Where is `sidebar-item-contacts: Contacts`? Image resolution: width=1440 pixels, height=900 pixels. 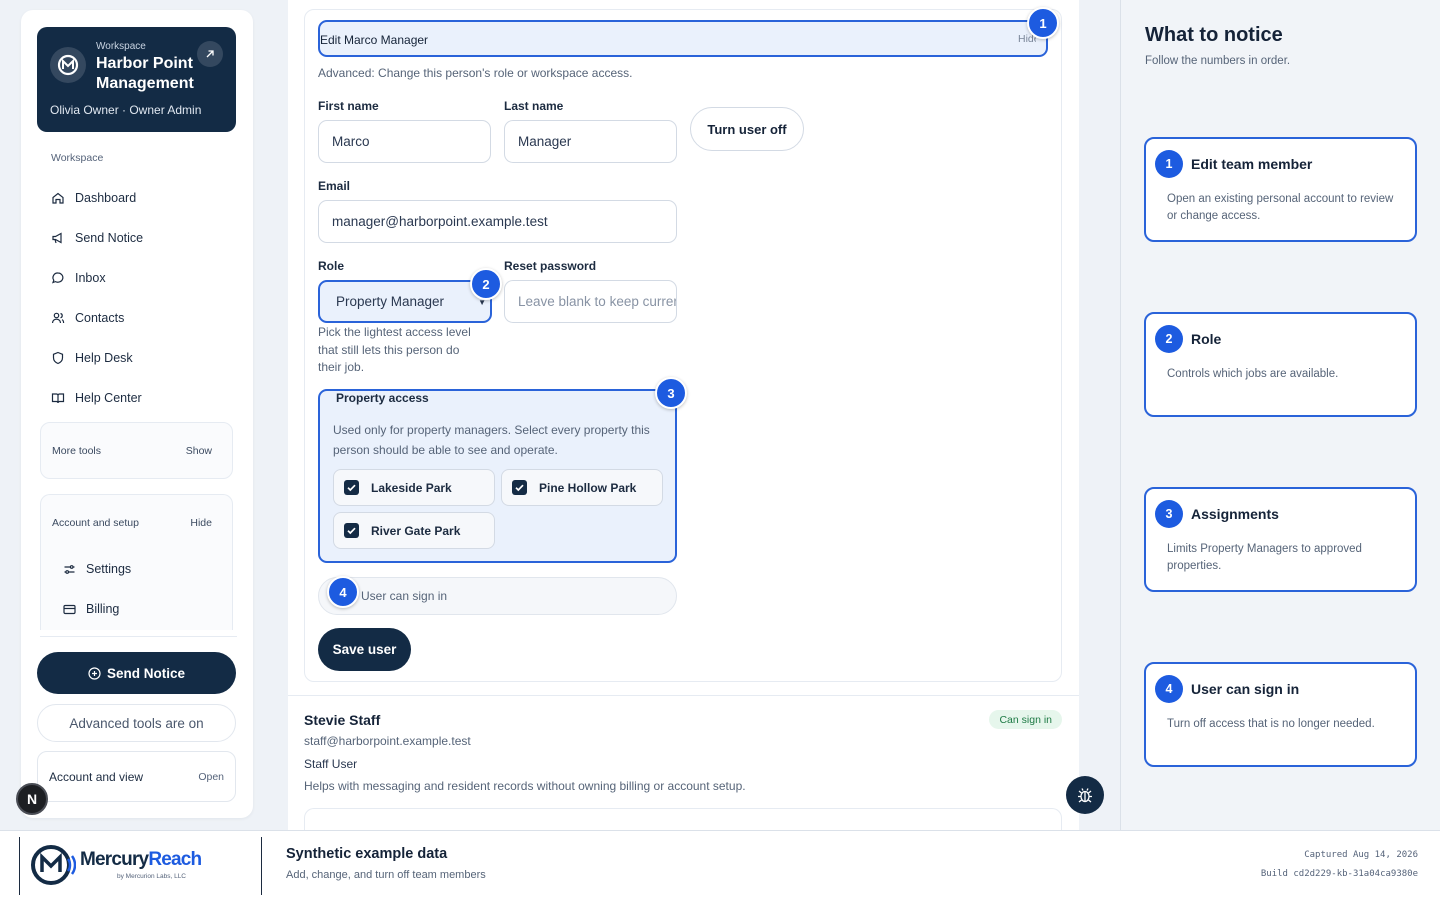 sidebar-item-contacts: Contacts is located at coordinates (141, 318).